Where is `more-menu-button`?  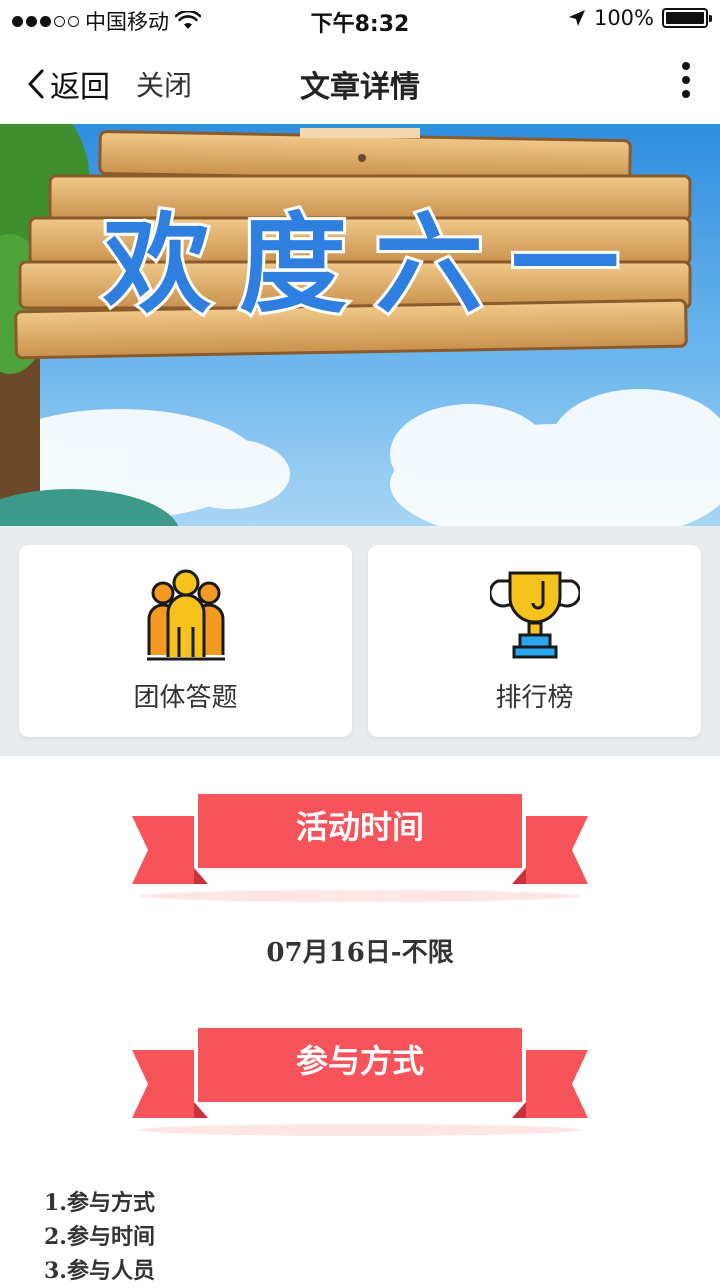 more-menu-button is located at coordinates (686, 80).